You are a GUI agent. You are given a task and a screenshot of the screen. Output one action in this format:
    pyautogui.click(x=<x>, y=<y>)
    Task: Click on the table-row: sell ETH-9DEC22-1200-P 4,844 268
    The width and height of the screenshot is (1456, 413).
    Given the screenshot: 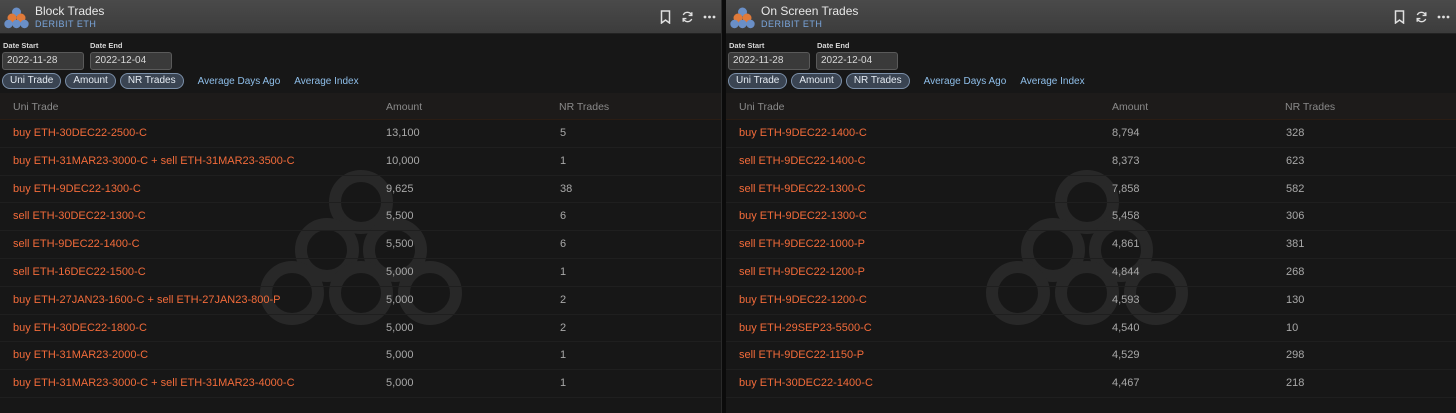 What is the action you would take?
    pyautogui.click(x=1091, y=273)
    